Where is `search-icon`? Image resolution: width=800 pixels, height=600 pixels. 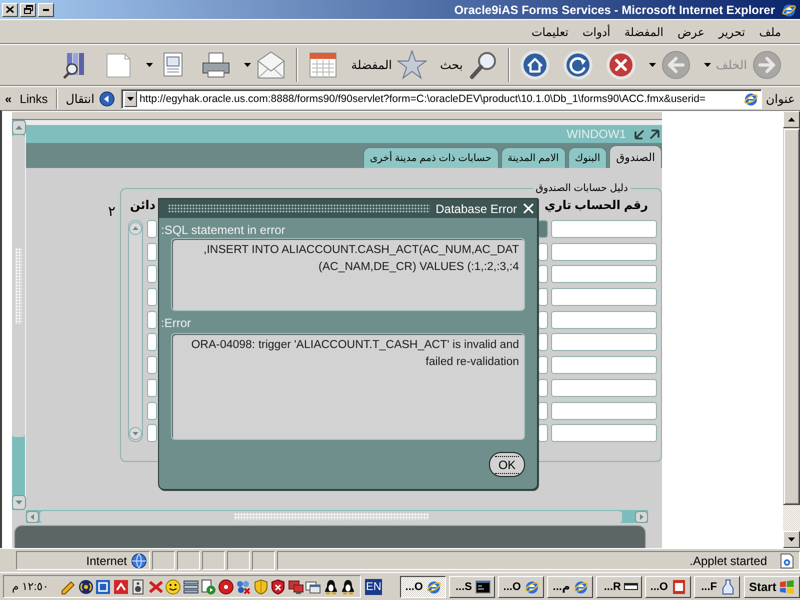
search-icon is located at coordinates (483, 65).